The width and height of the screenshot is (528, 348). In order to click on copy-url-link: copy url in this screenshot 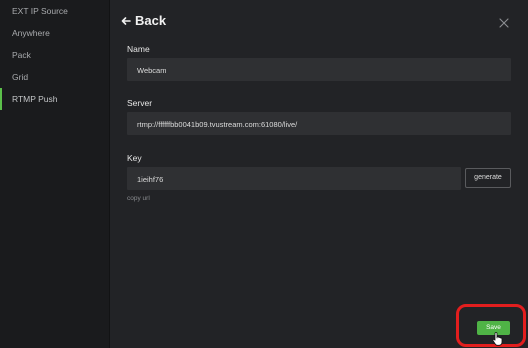, I will do `click(138, 198)`.